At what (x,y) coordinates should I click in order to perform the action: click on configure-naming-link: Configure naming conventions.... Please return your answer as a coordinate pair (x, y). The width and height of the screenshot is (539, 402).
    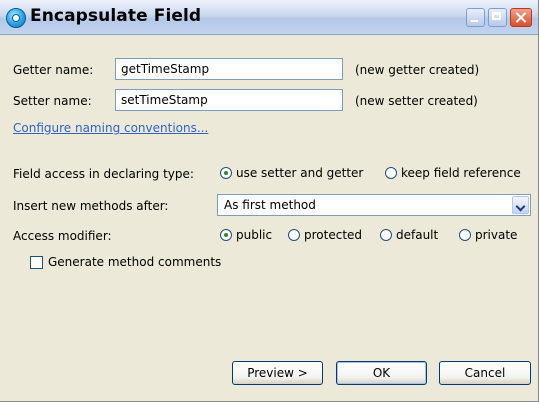
    Looking at the image, I should click on (110, 128).